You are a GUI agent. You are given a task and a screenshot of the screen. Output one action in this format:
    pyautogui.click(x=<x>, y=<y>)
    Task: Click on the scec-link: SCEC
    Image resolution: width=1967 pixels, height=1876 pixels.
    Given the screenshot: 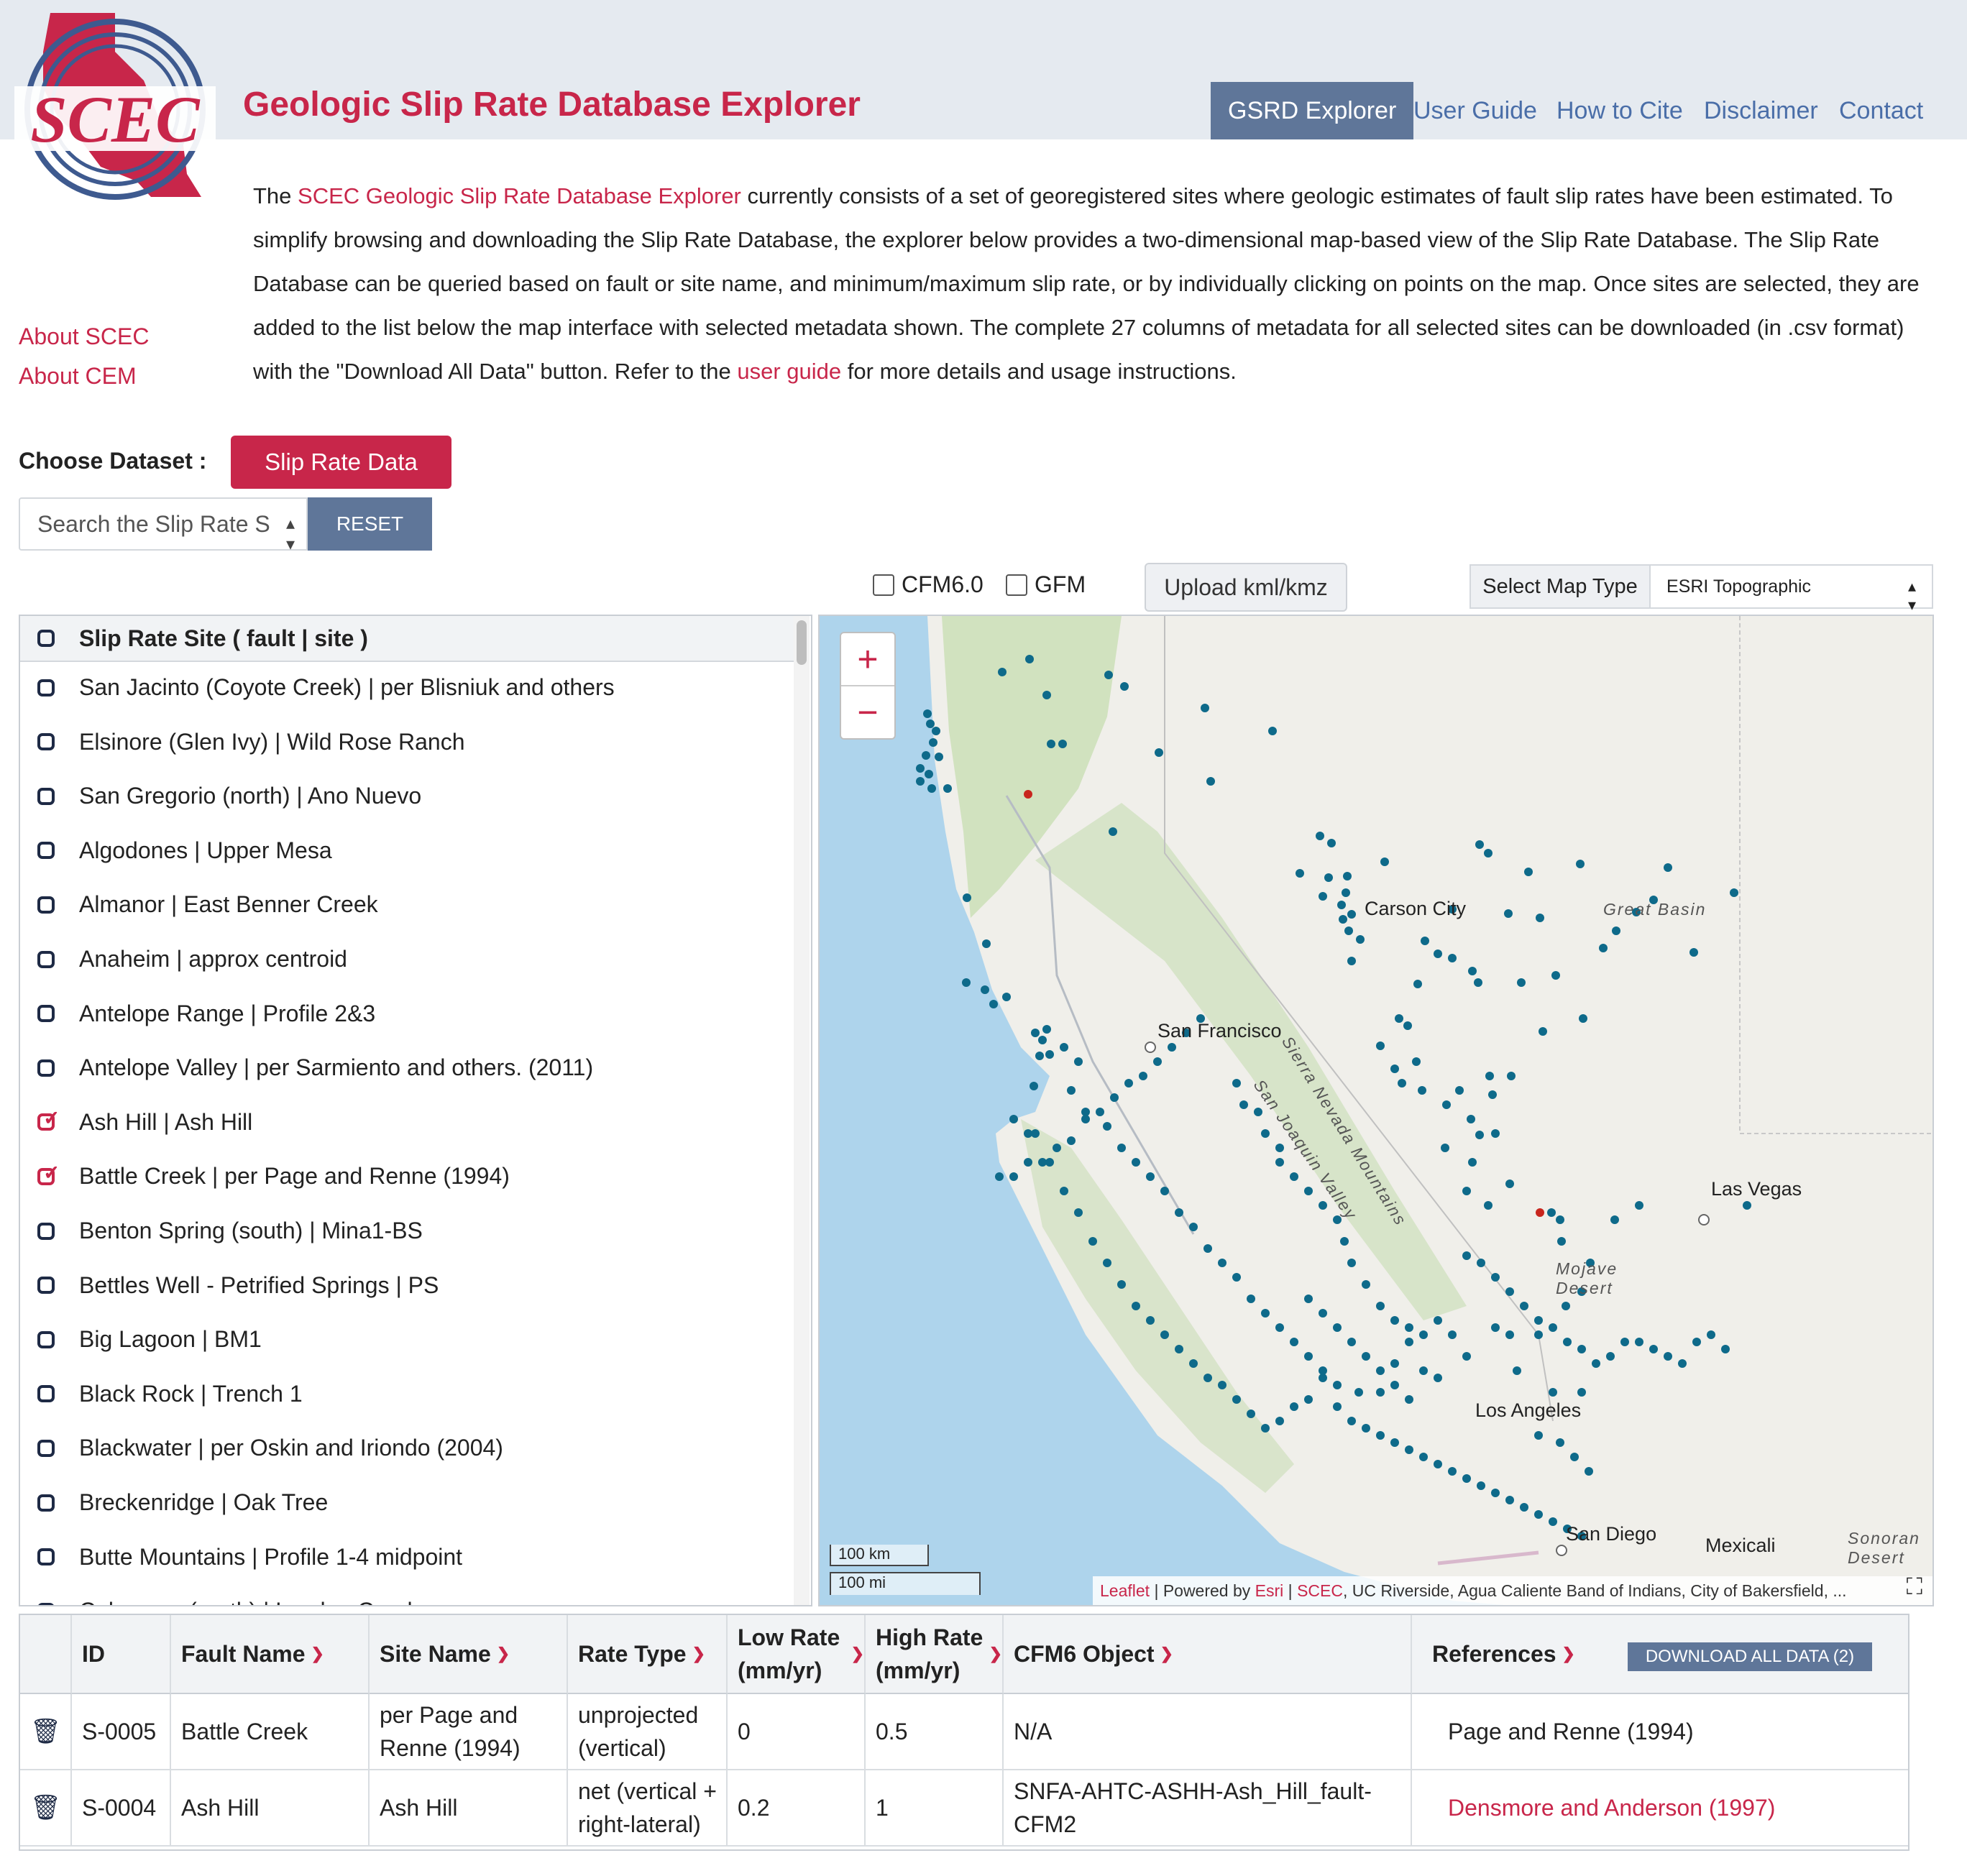 What is the action you would take?
    pyautogui.click(x=1320, y=1591)
    